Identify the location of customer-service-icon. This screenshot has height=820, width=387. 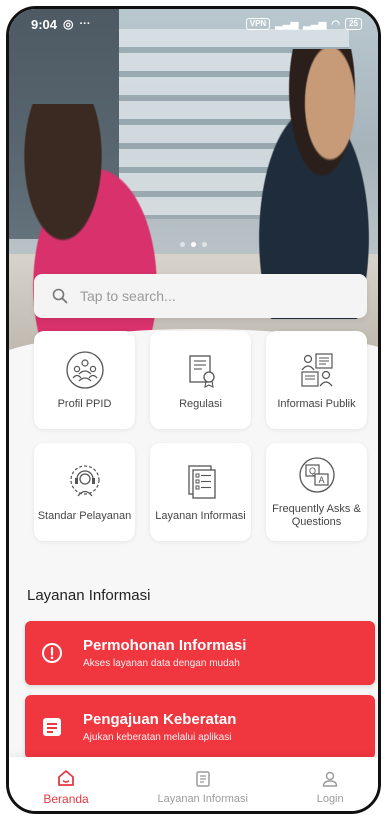
(84, 480).